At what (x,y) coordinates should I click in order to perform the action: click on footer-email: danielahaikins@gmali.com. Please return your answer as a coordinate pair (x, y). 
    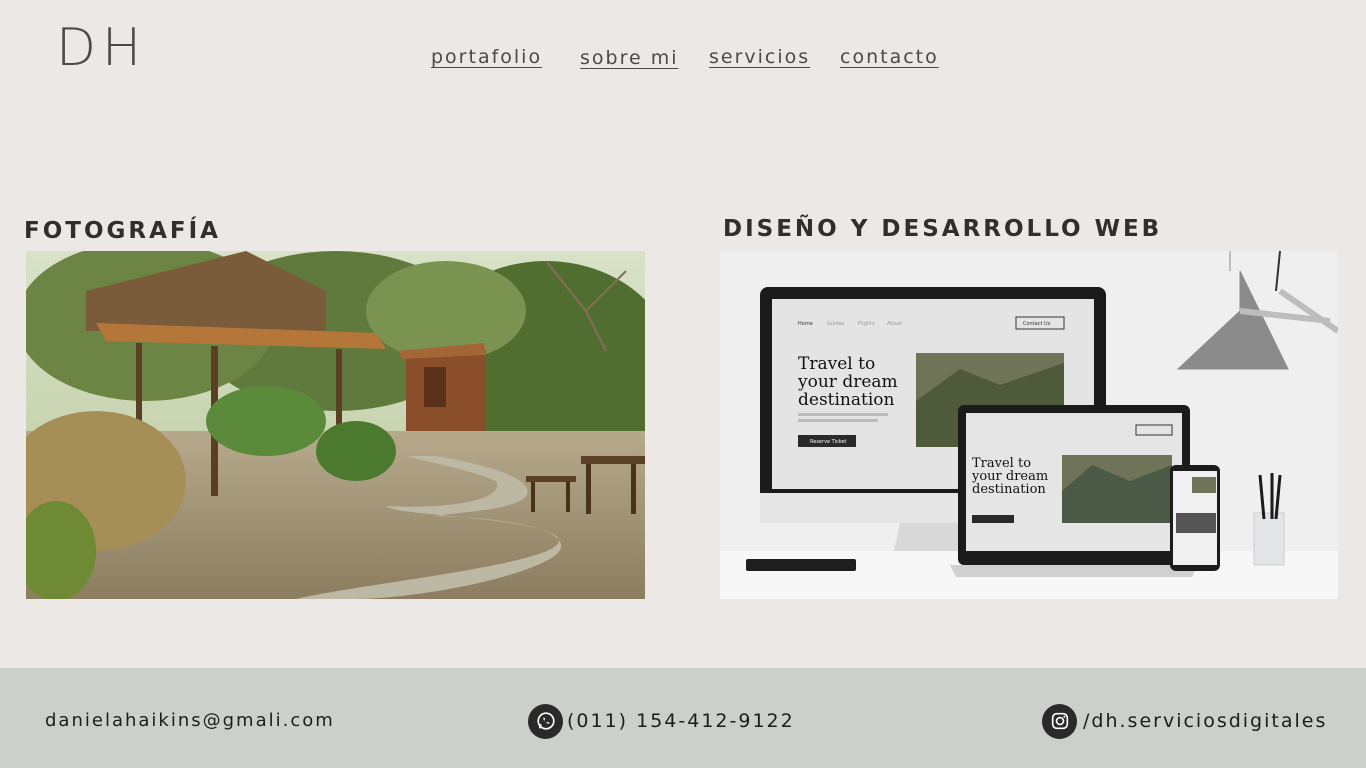
    Looking at the image, I should click on (190, 720).